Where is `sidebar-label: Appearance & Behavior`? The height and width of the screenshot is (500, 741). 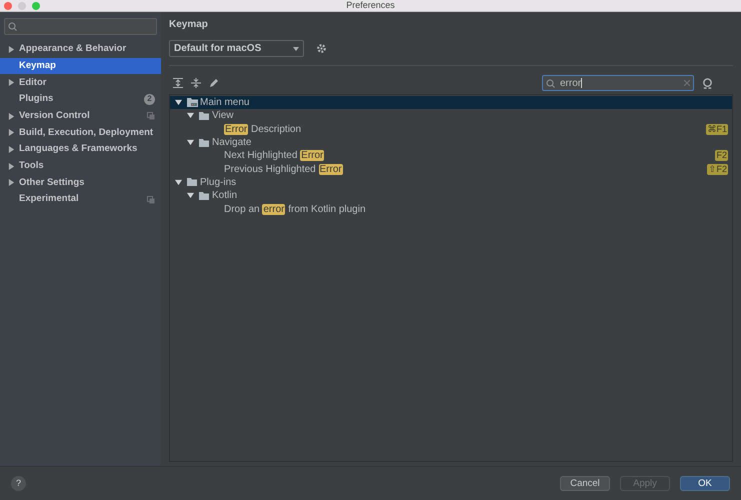 sidebar-label: Appearance & Behavior is located at coordinates (72, 49).